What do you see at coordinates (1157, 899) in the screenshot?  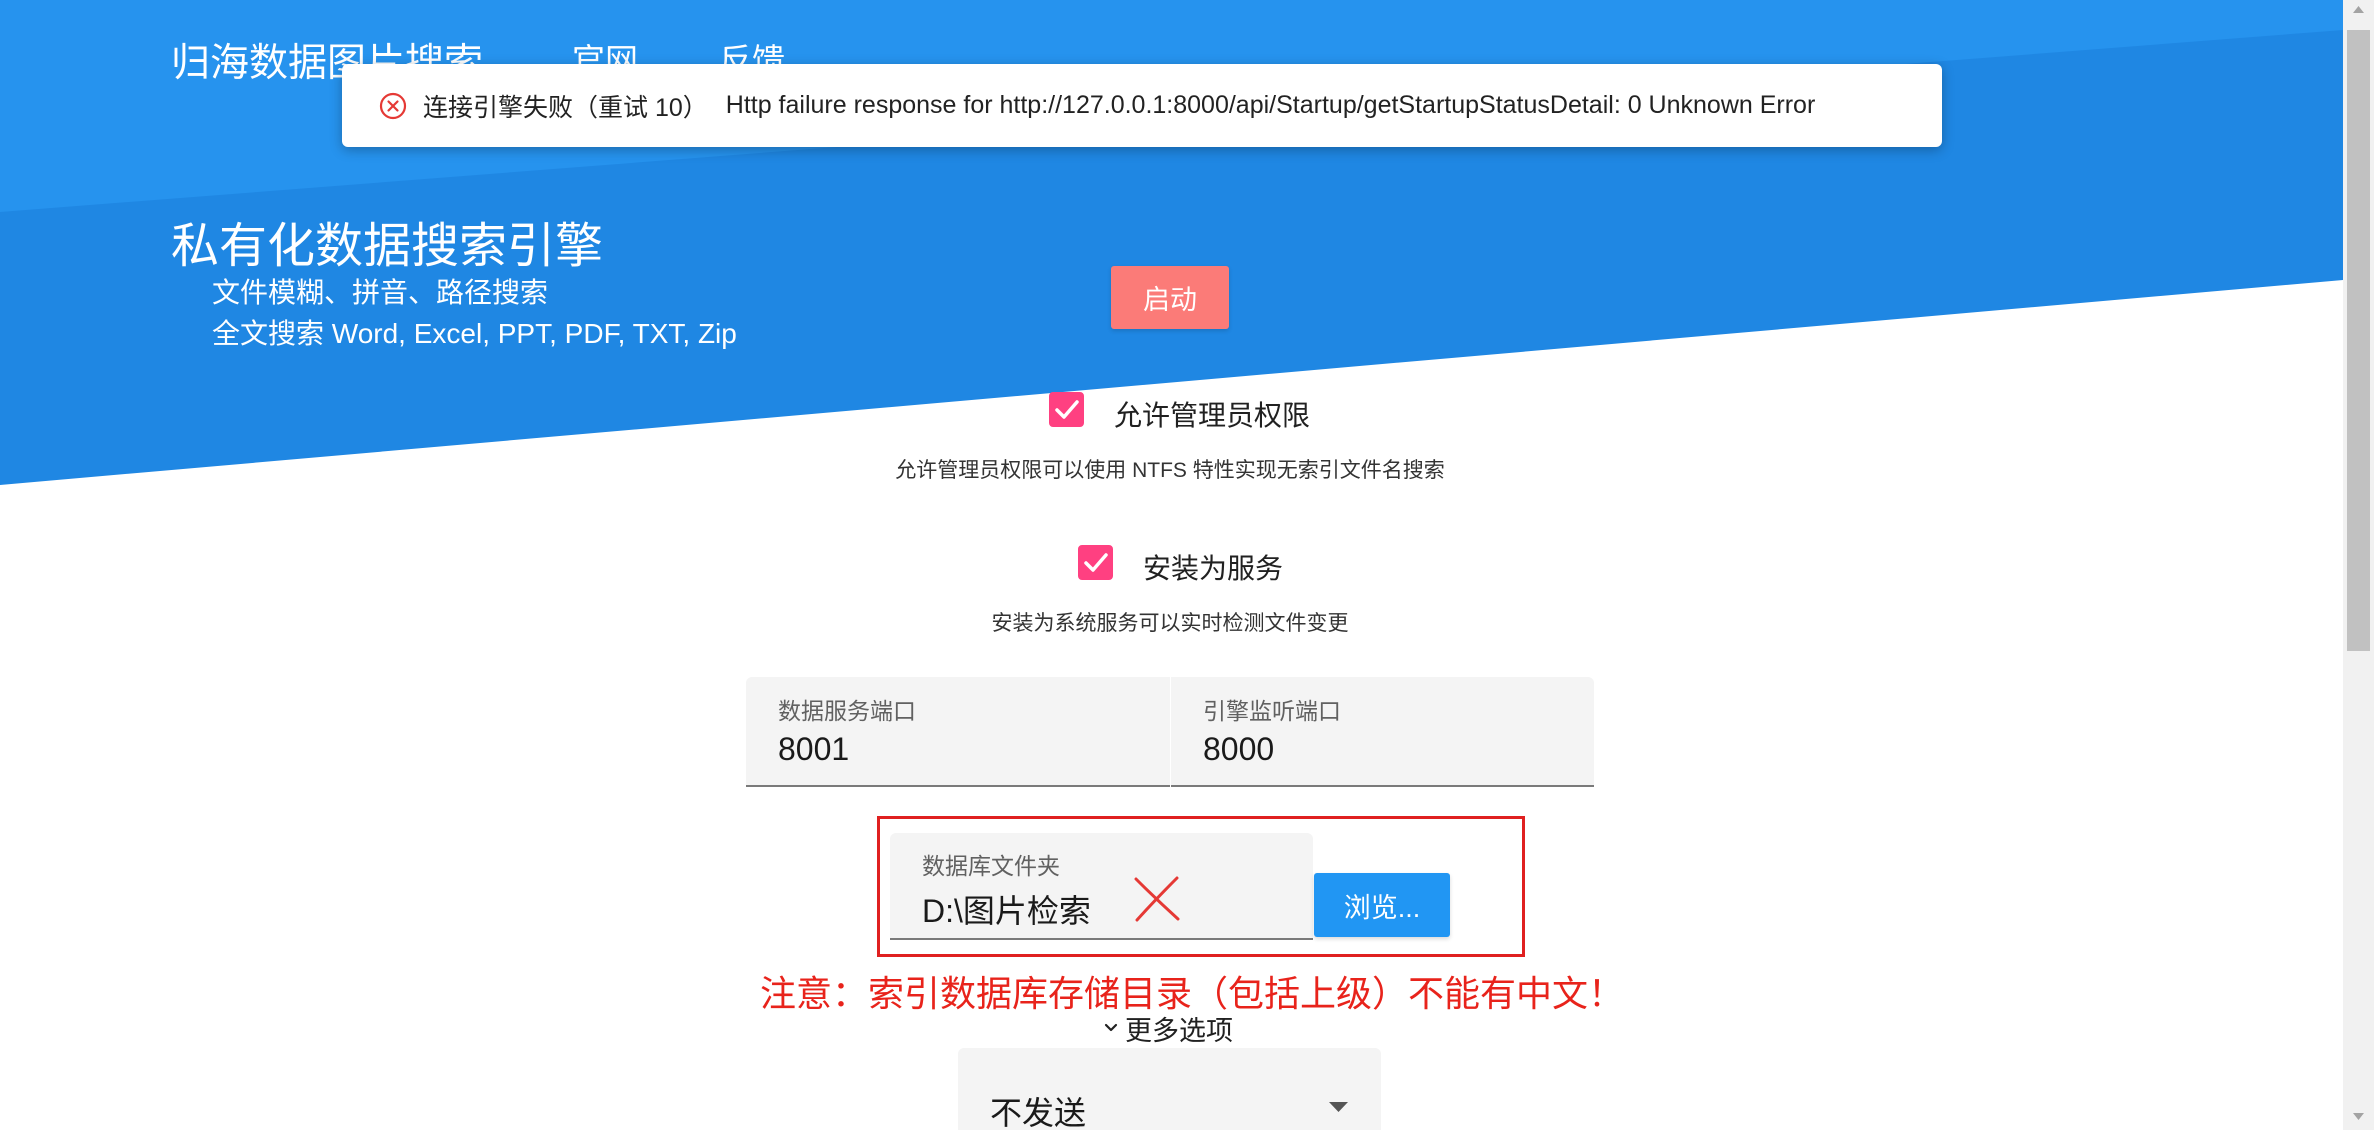 I see `red-x-mark-icon` at bounding box center [1157, 899].